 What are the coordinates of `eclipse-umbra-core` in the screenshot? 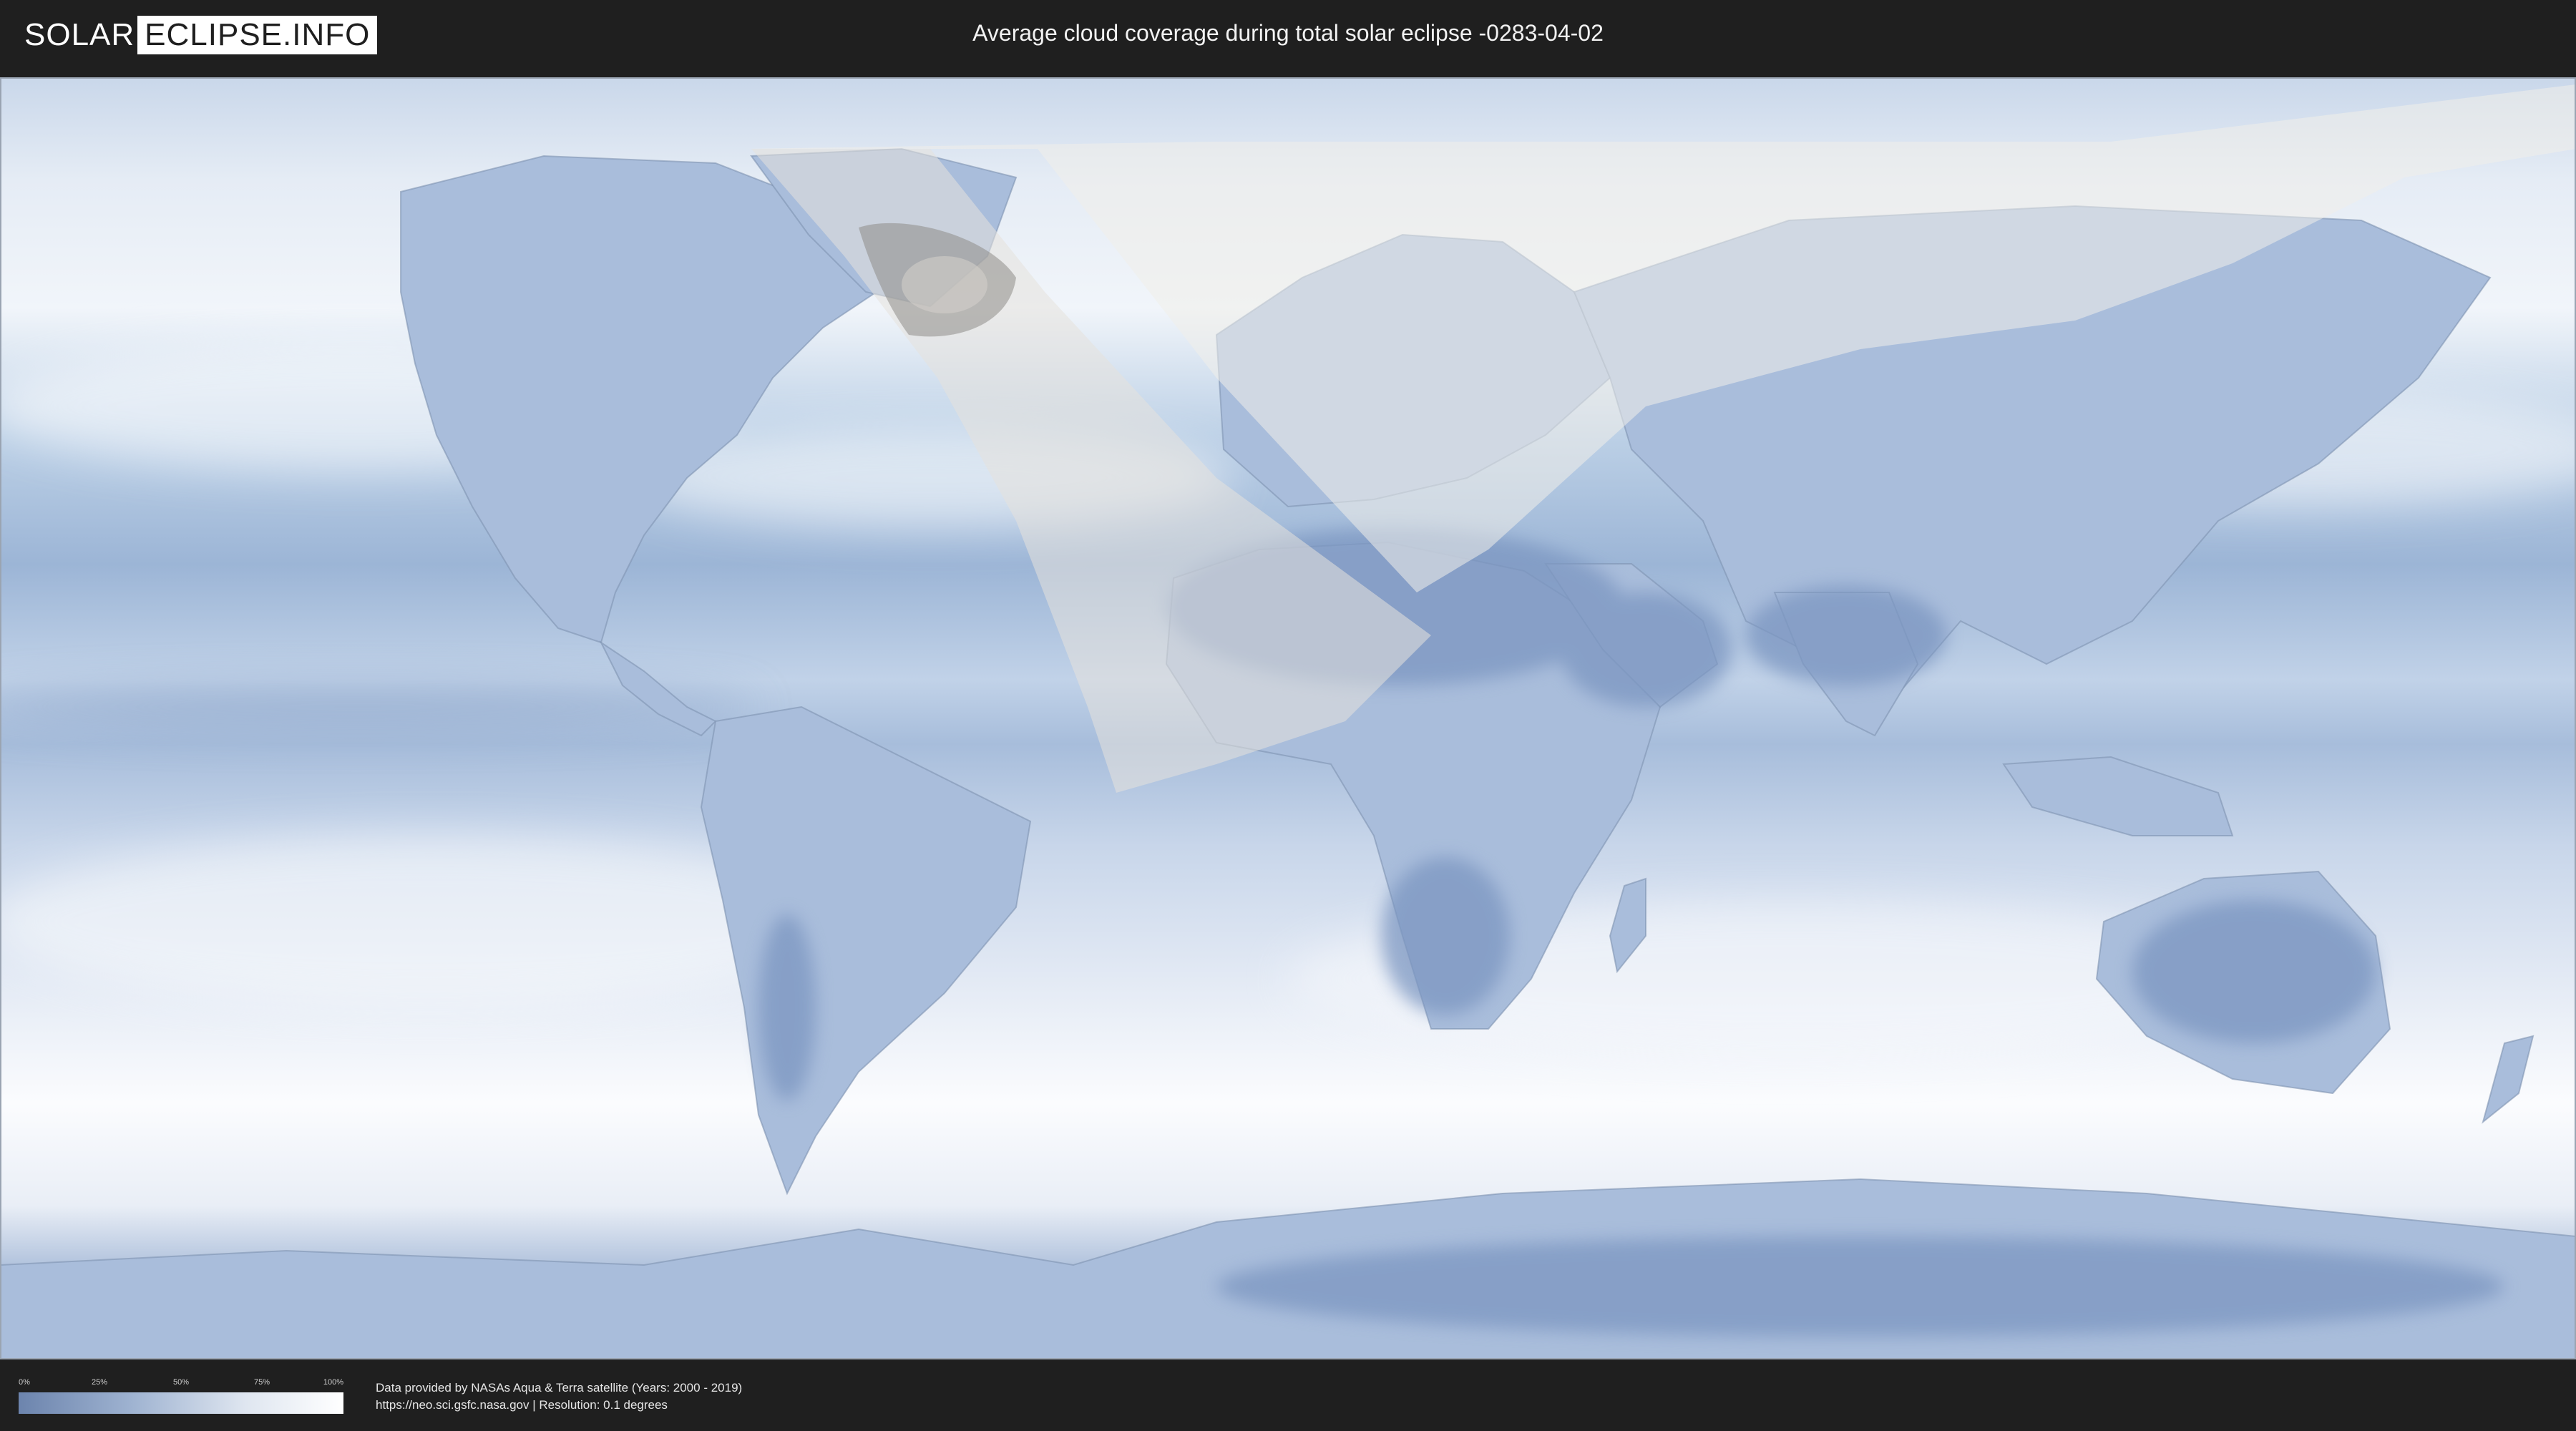 It's located at (944, 284).